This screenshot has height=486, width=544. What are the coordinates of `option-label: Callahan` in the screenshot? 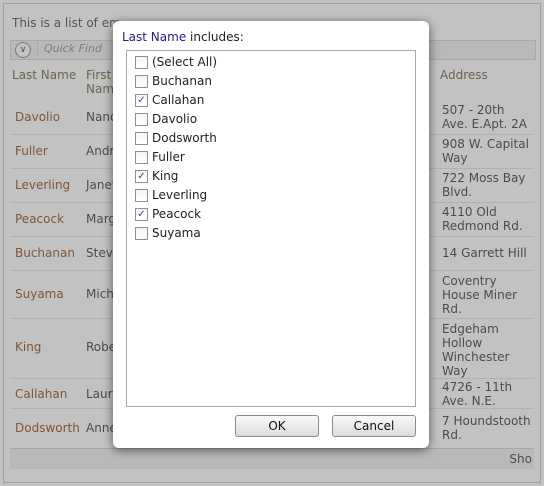 It's located at (178, 100).